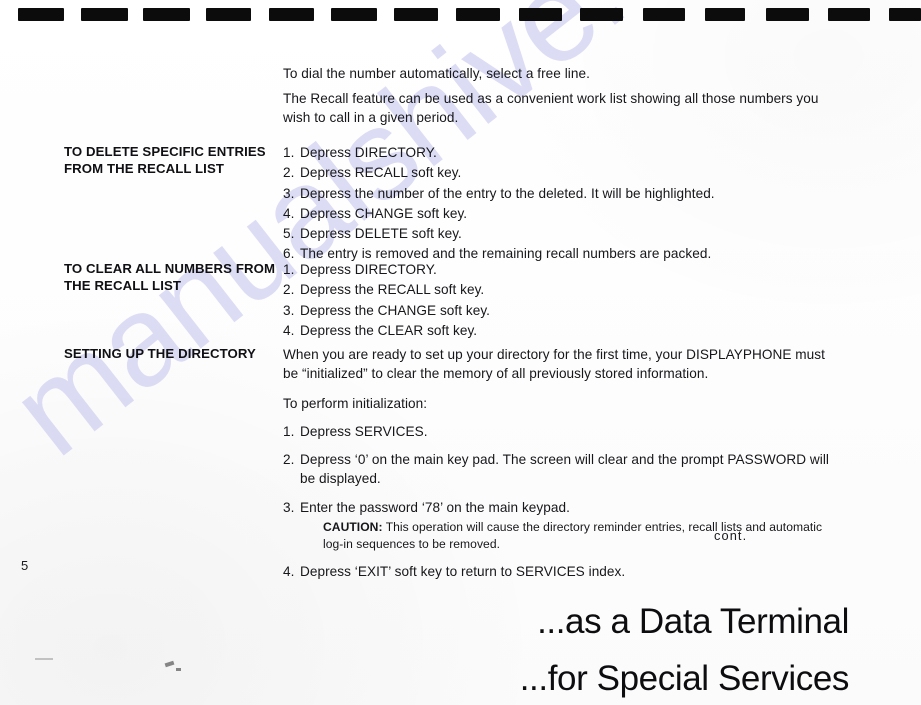  I want to click on step-text: Depress CHANGE soft key., so click(384, 213).